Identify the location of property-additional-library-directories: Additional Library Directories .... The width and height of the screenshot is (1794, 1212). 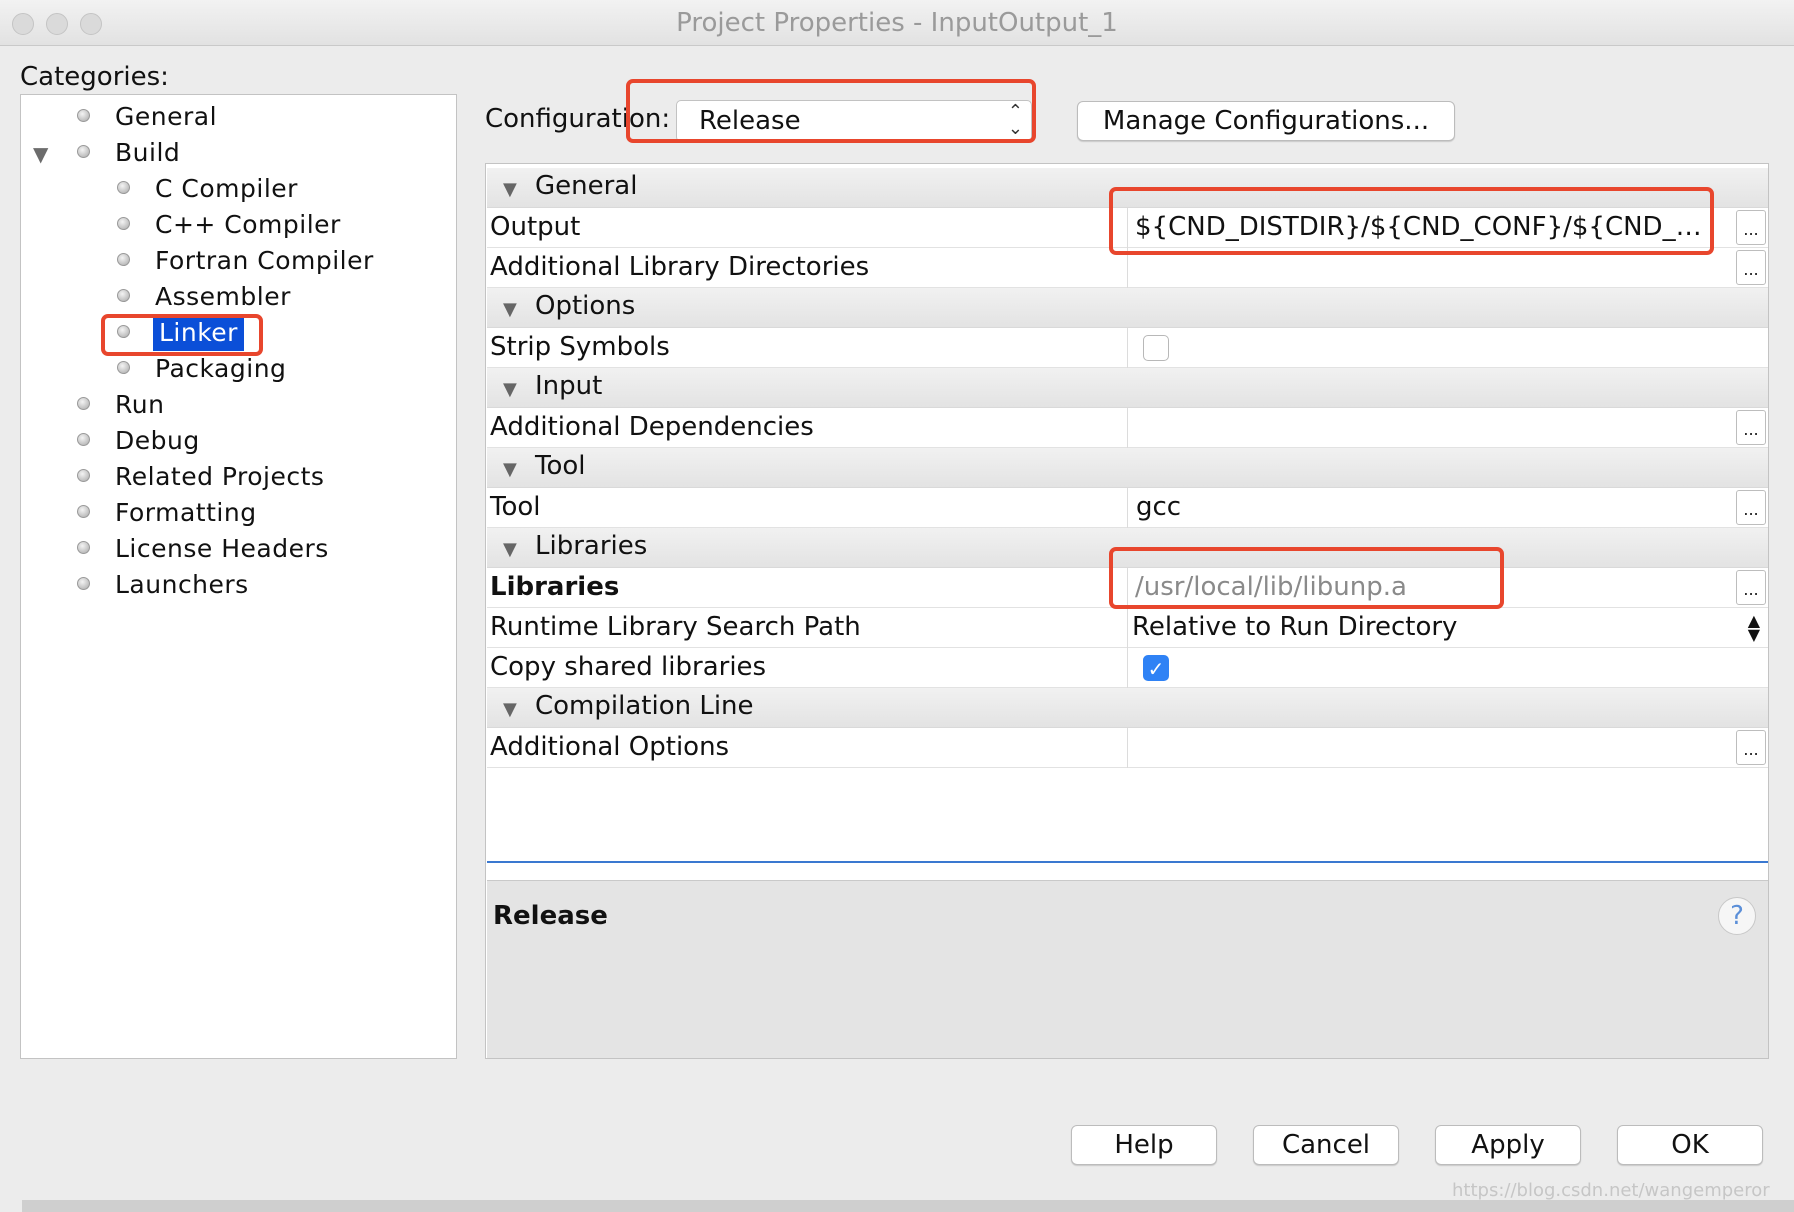
(1127, 268).